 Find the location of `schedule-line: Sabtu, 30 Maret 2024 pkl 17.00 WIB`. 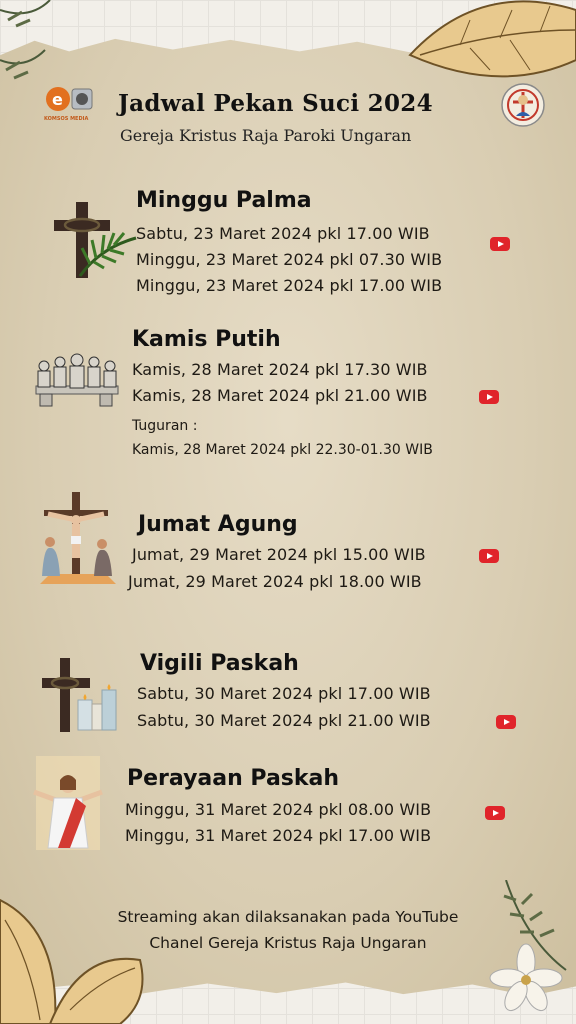

schedule-line: Sabtu, 30 Maret 2024 pkl 17.00 WIB is located at coordinates (284, 693).